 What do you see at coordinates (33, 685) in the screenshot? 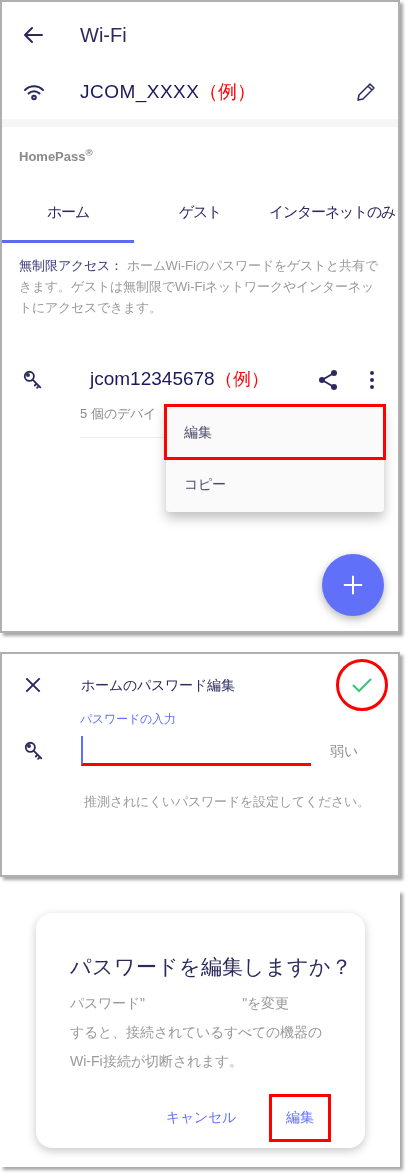
I see `close-icon` at bounding box center [33, 685].